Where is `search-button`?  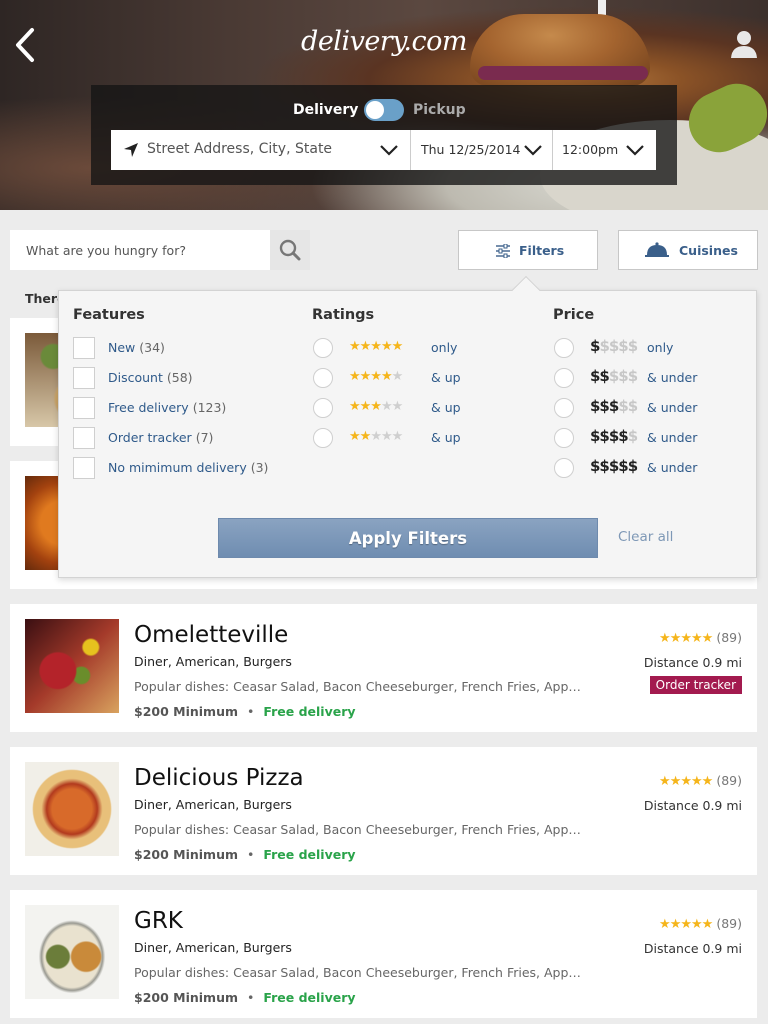
search-button is located at coordinates (290, 250).